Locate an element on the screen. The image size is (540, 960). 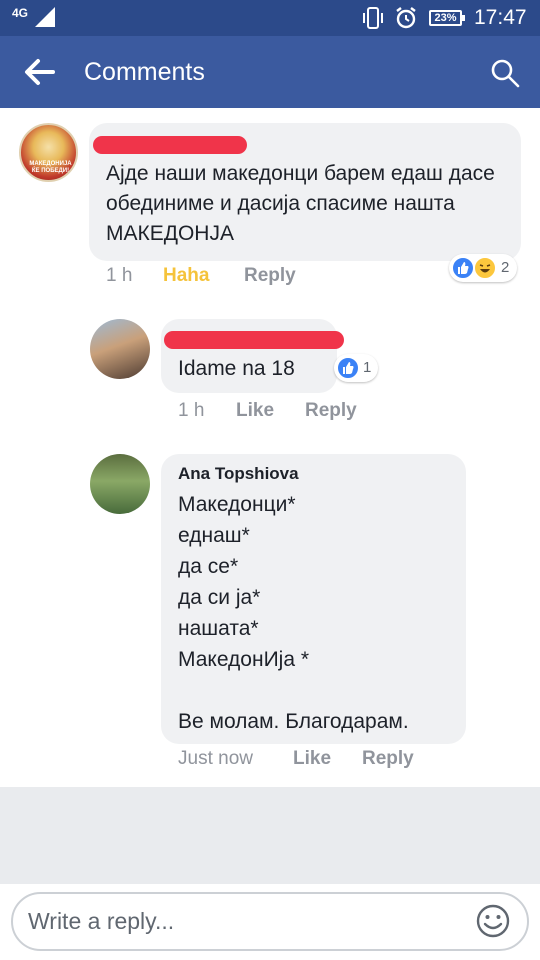
emoji-icon is located at coordinates (493, 921).